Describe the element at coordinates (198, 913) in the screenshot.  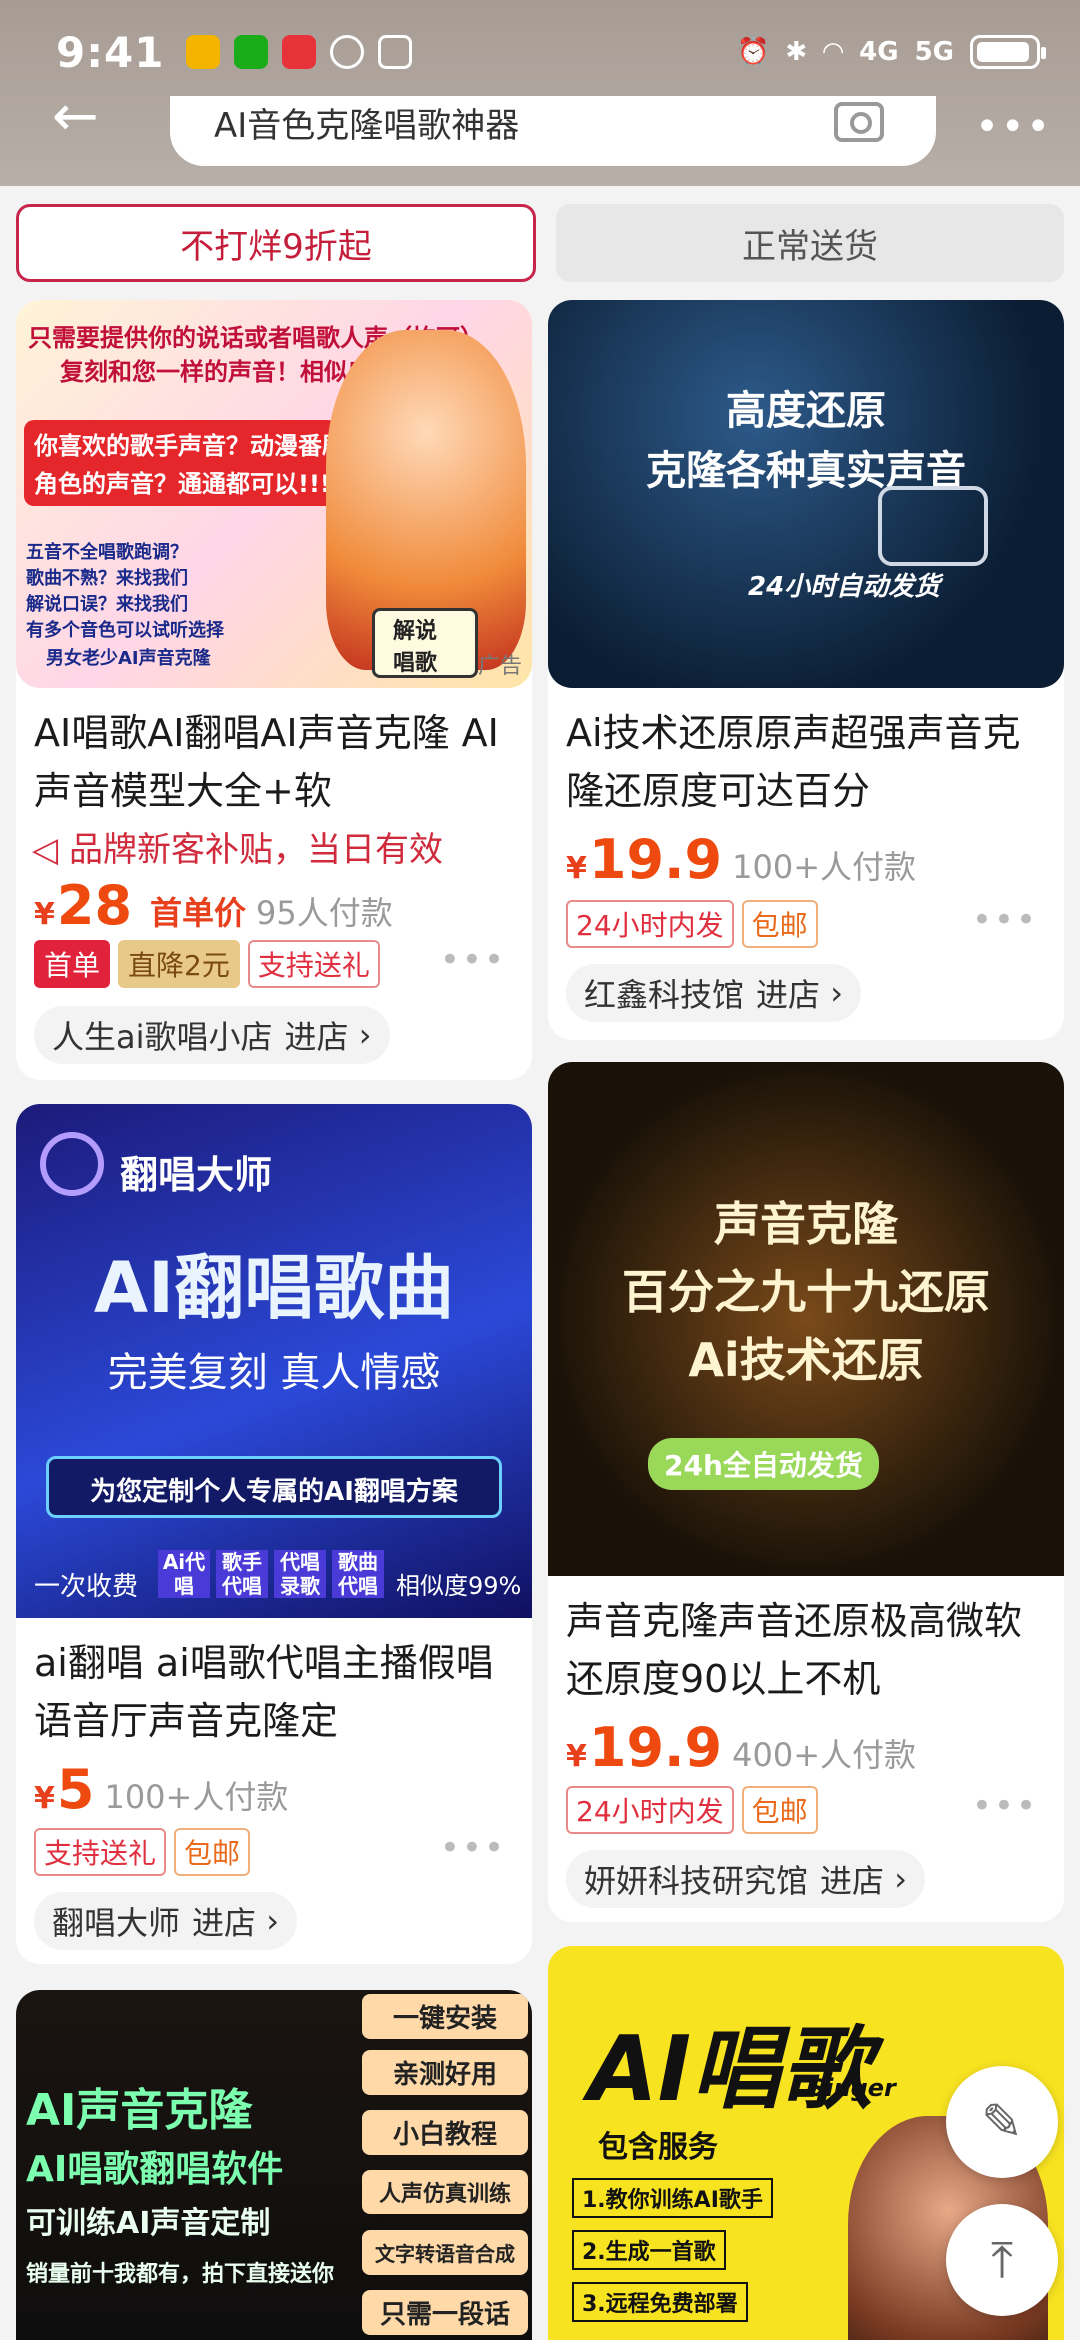
I see `first-order-label: 首单价` at that location.